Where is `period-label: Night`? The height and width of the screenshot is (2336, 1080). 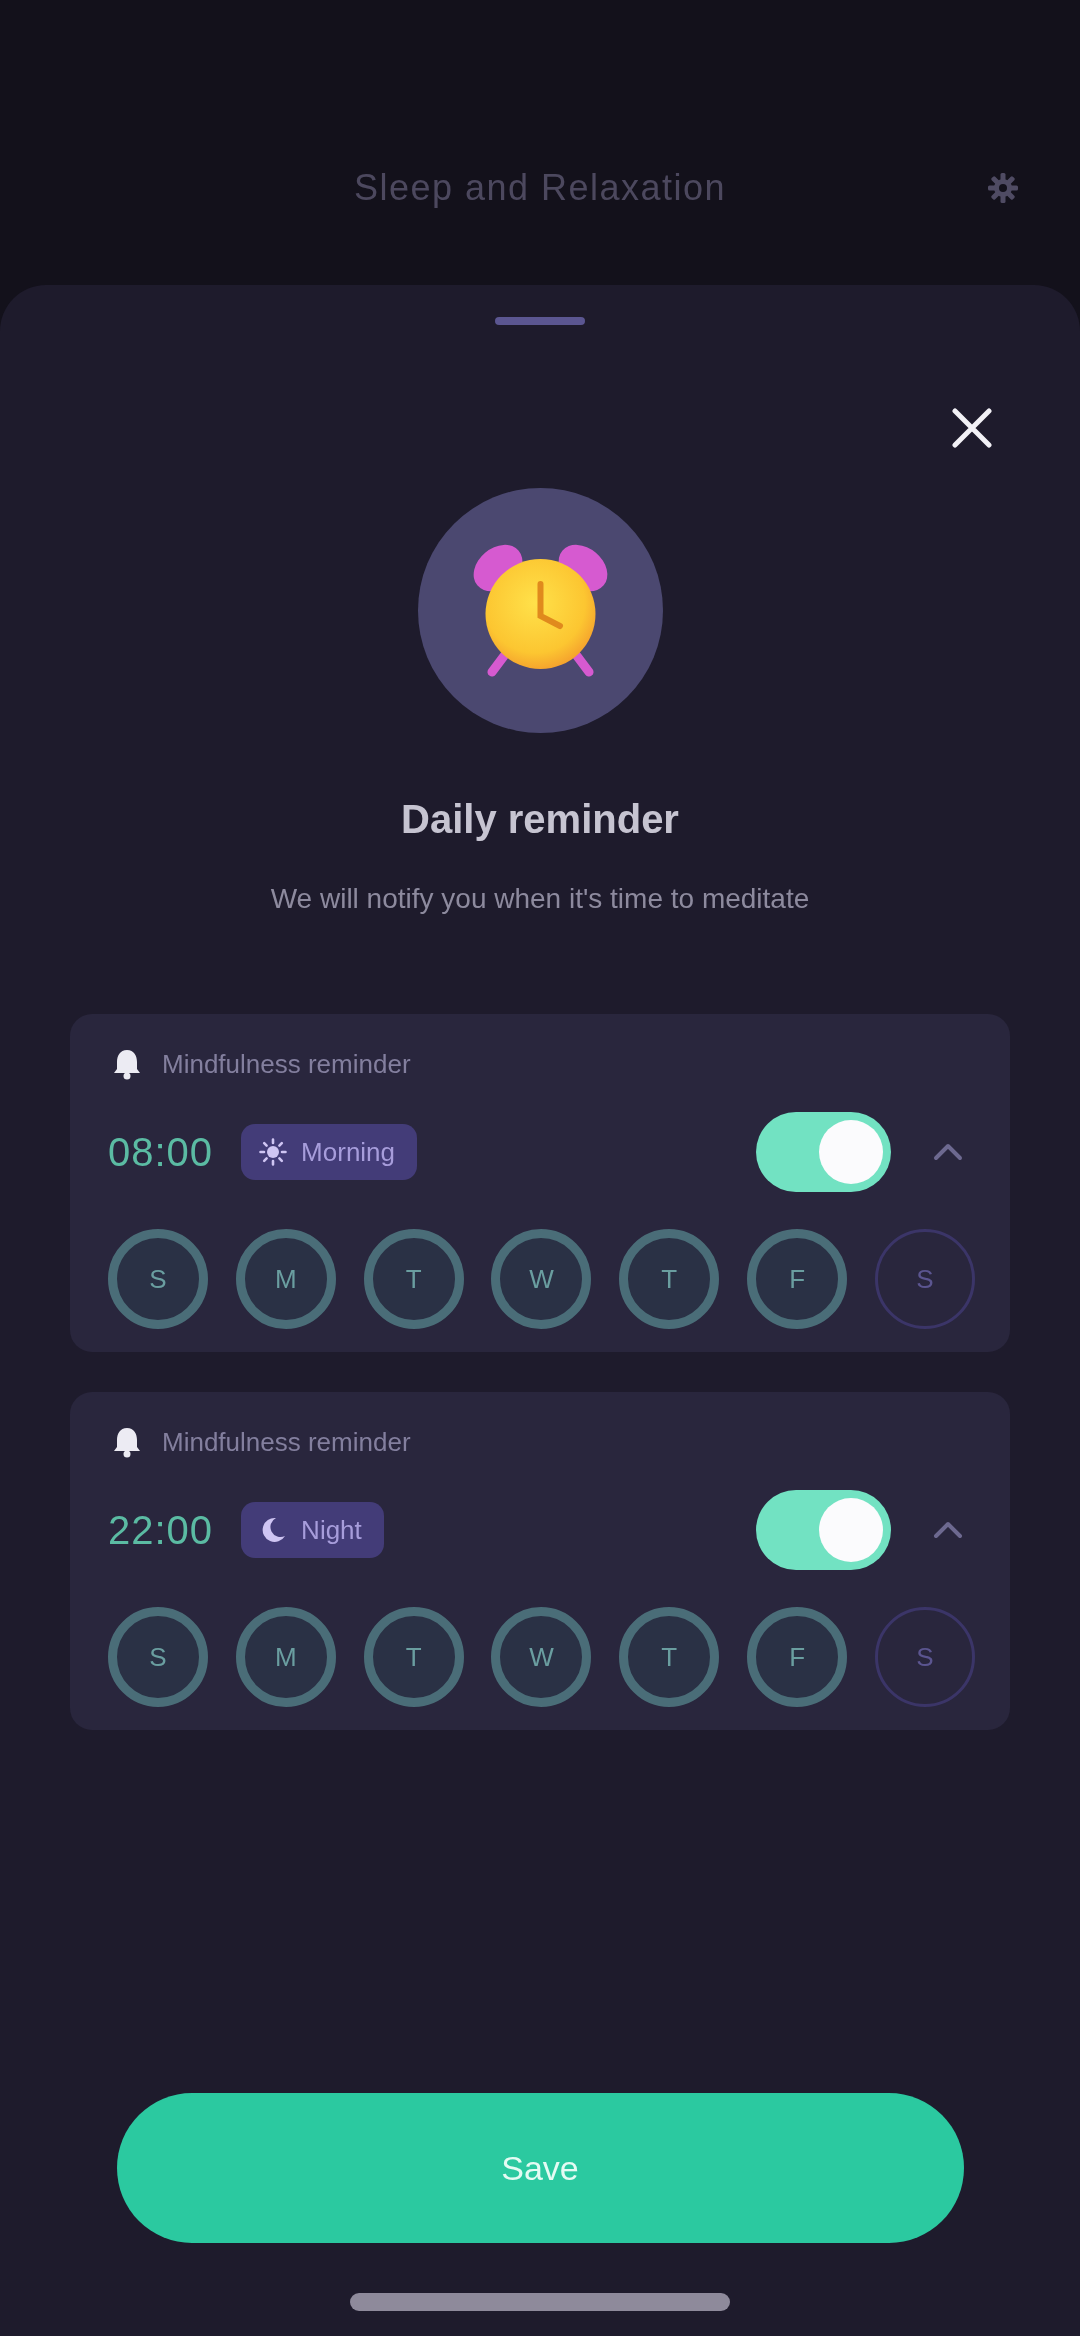
period-label: Night is located at coordinates (331, 1530).